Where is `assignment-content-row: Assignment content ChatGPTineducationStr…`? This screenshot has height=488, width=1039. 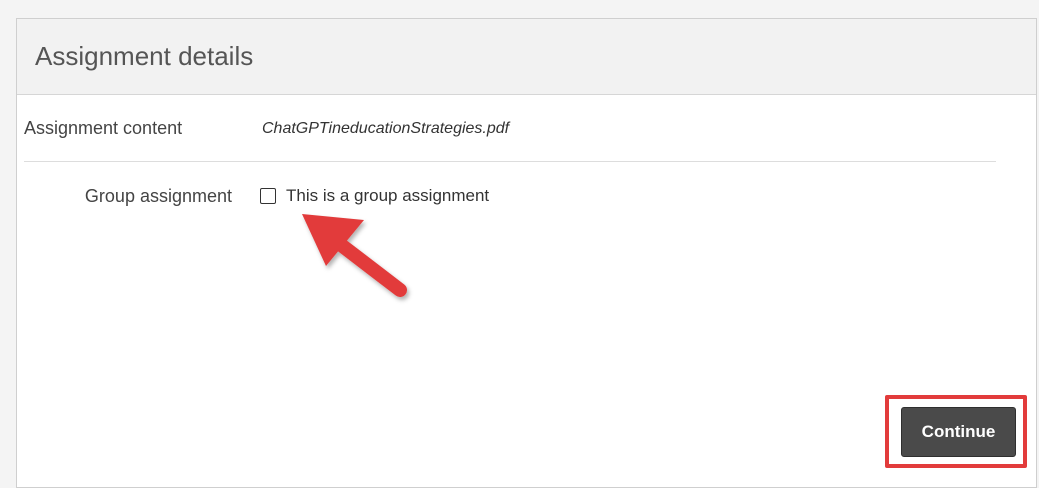
assignment-content-row: Assignment content ChatGPTineducationStr… is located at coordinates (510, 129).